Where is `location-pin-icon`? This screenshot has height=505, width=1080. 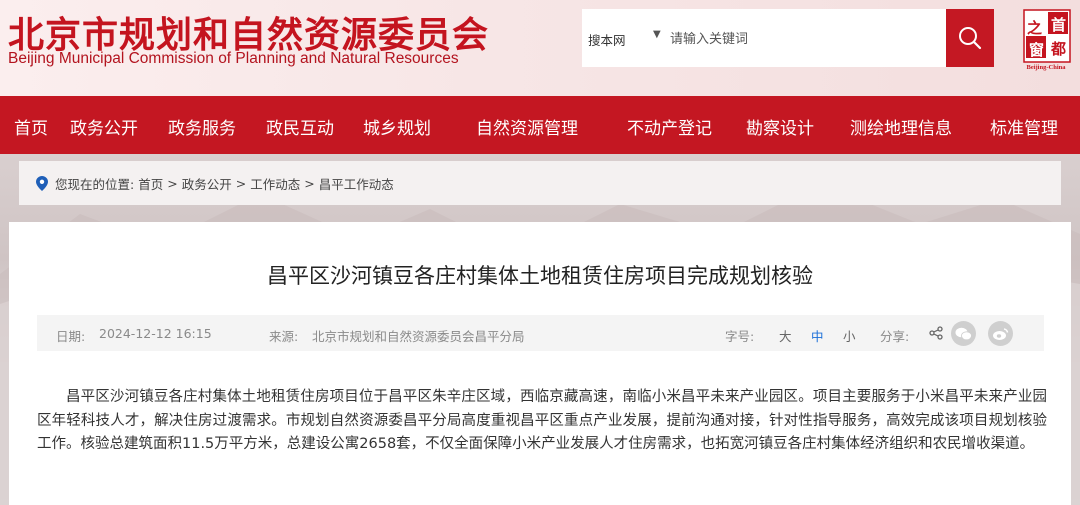 location-pin-icon is located at coordinates (42, 183).